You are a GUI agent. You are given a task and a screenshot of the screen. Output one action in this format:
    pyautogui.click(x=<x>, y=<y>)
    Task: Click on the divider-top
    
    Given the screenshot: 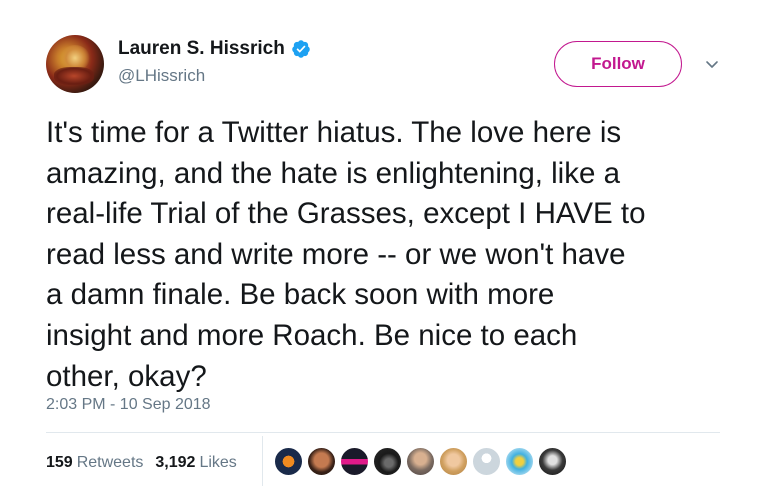 What is the action you would take?
    pyautogui.click(x=383, y=432)
    